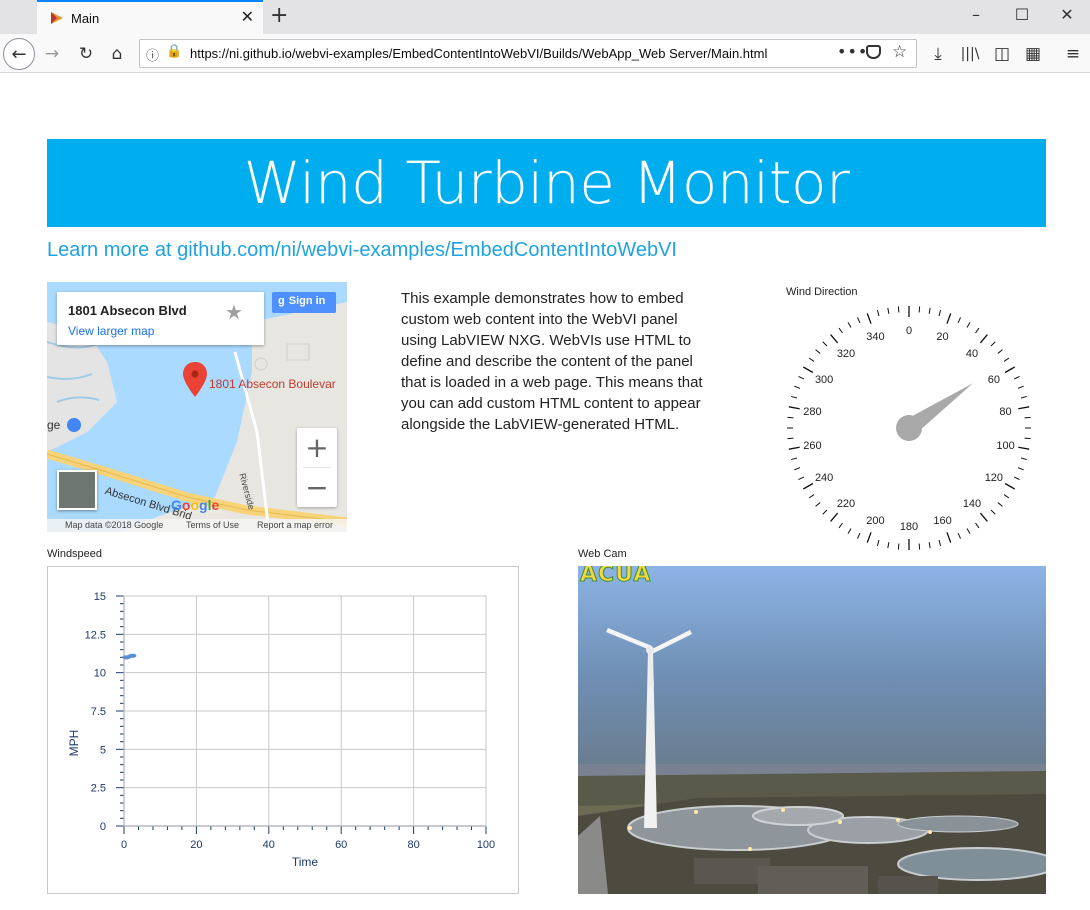 This screenshot has height=910, width=1090. What do you see at coordinates (160, 318) in the screenshot?
I see `map-place-card: 1801 Absecon Blvd View larger map ★` at bounding box center [160, 318].